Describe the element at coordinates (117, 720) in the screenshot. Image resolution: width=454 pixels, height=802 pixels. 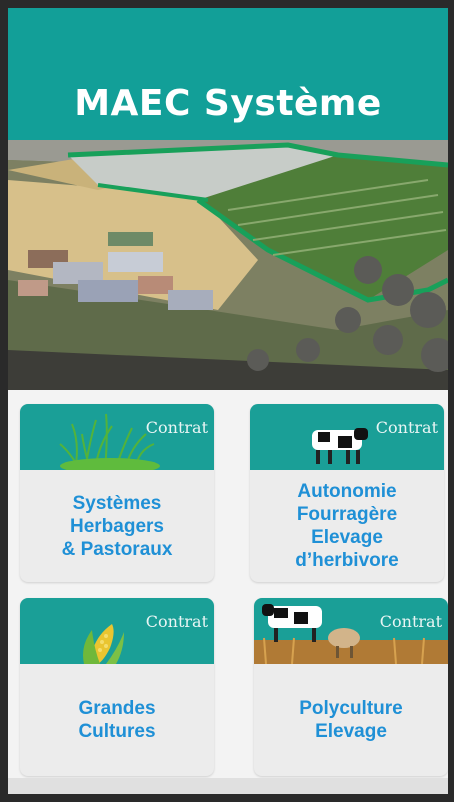
I see `card-label: Grandes Cultures` at that location.